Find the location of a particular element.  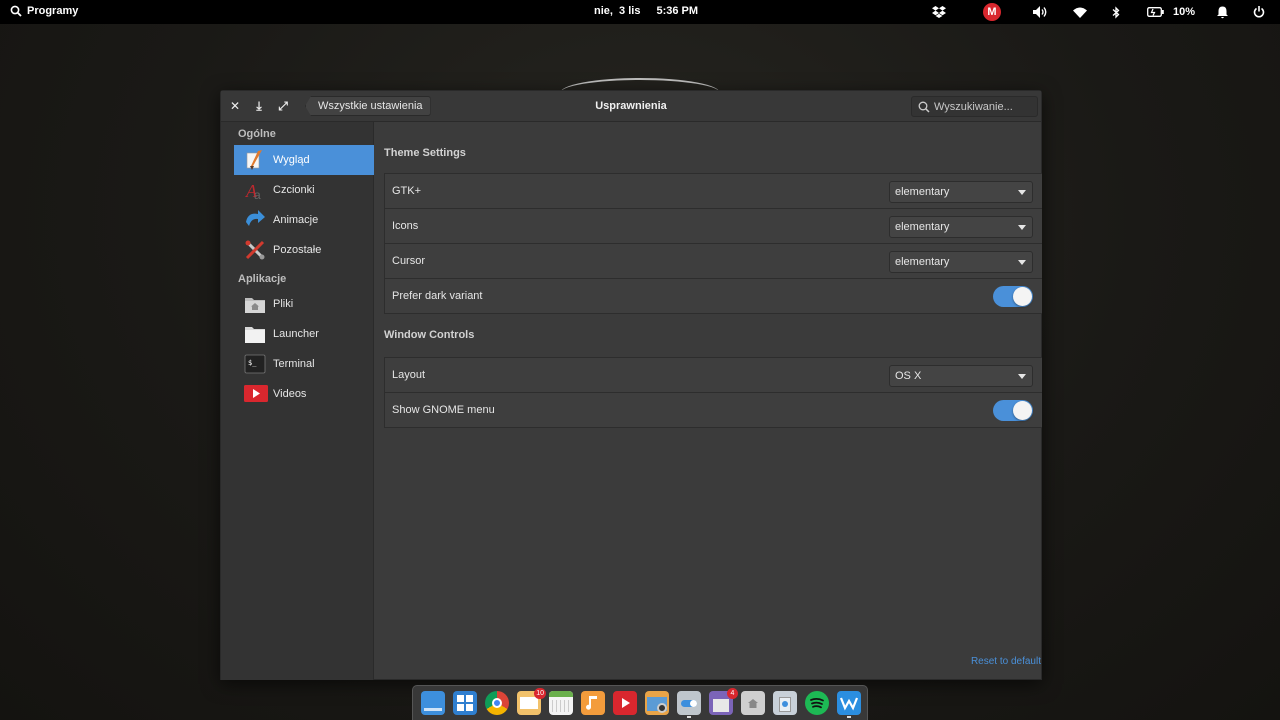

system-tray: M 10% is located at coordinates (1100, 12).